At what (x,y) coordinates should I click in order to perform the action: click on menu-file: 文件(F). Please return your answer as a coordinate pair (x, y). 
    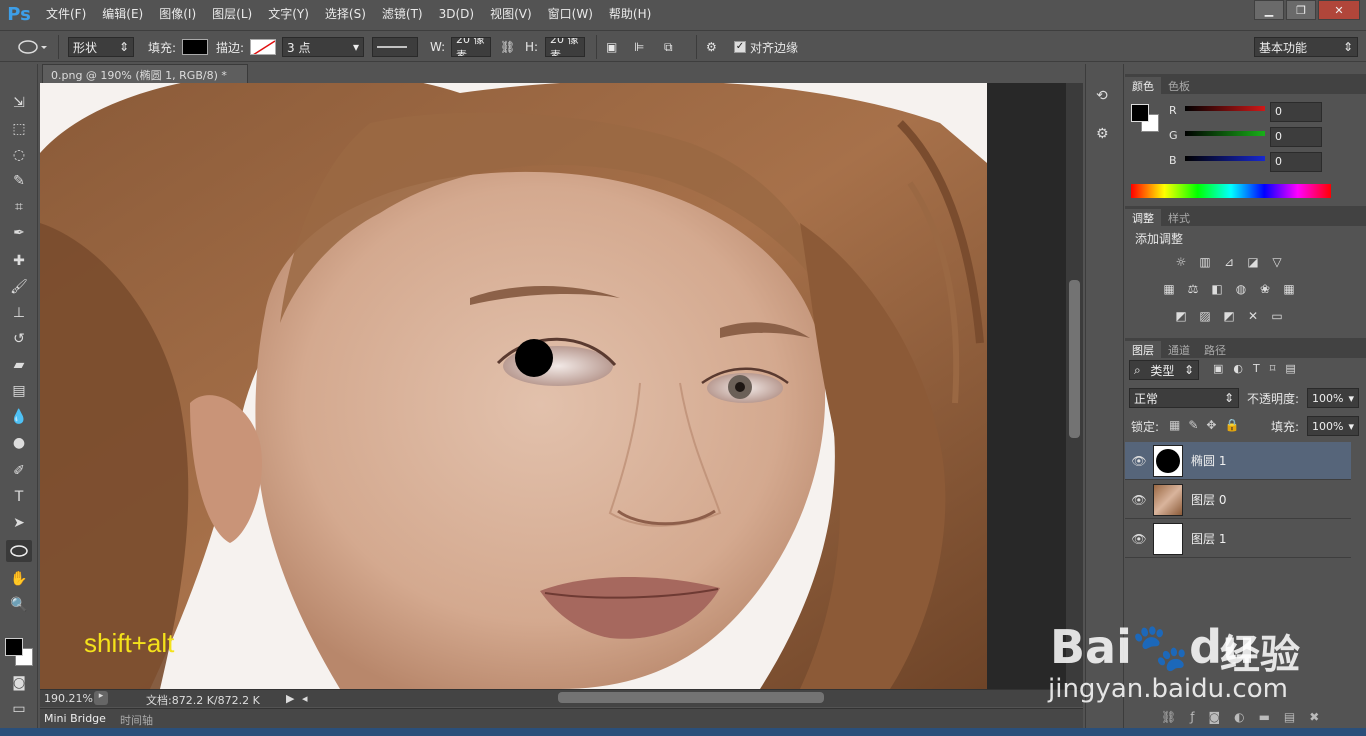
    Looking at the image, I should click on (66, 14).